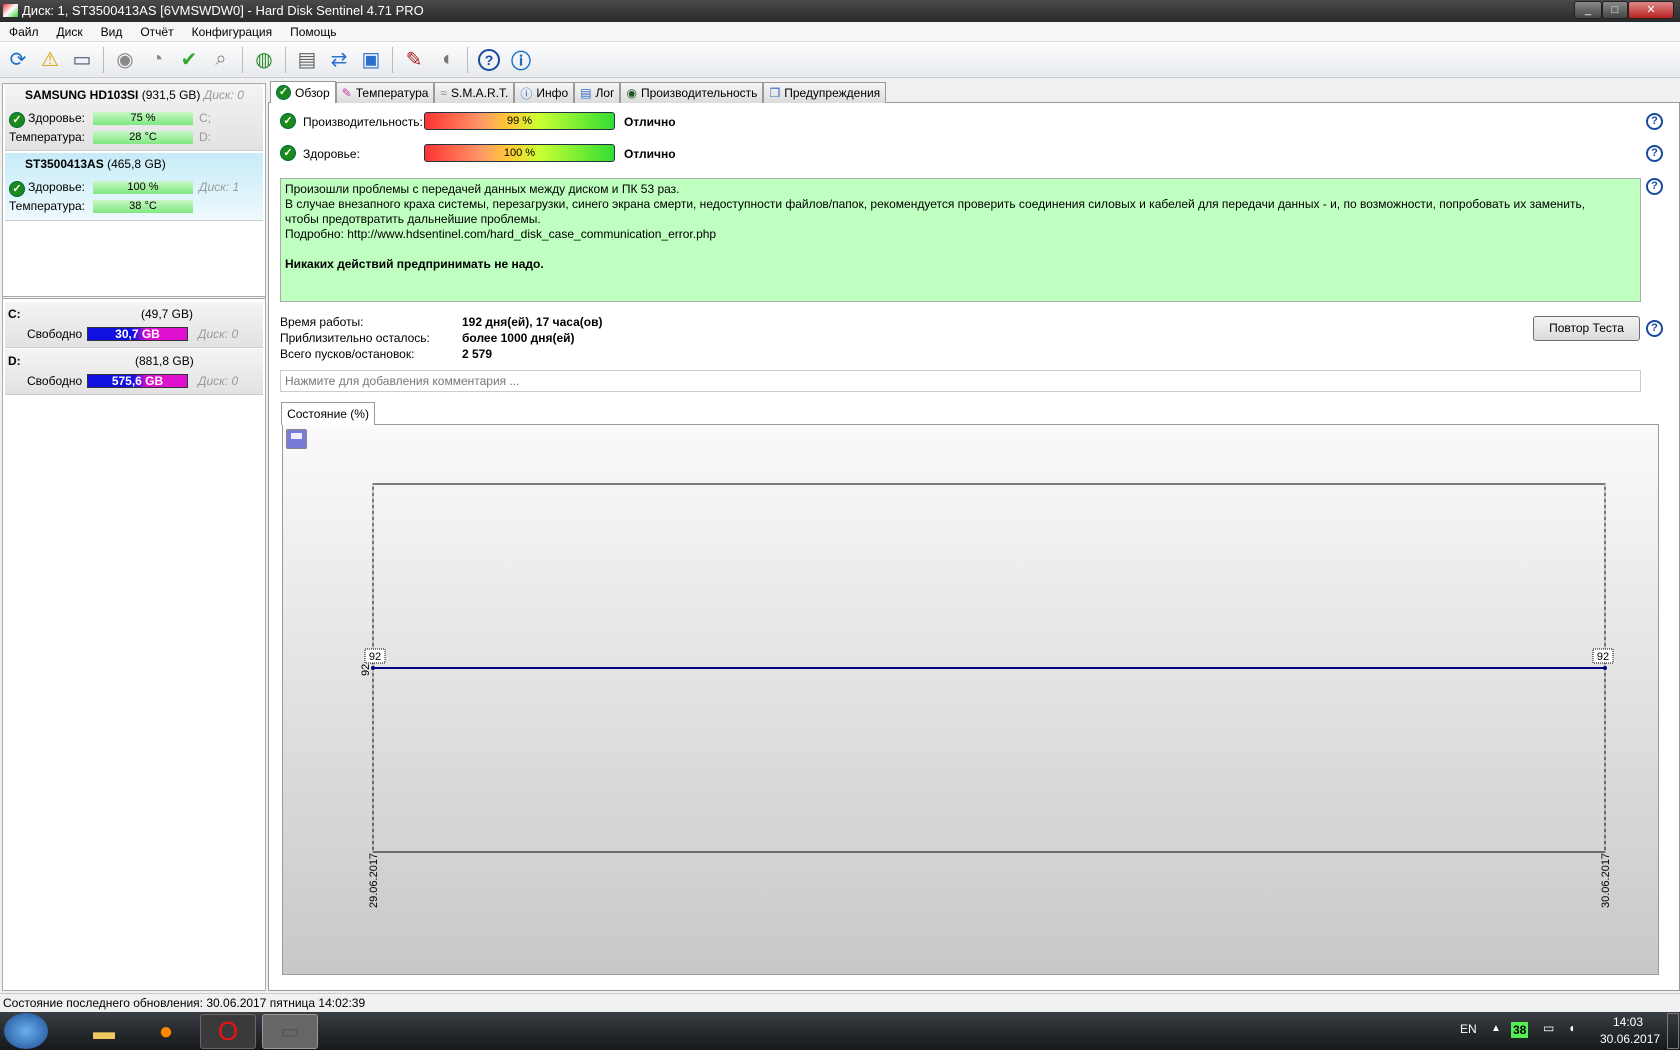 The image size is (1680, 1050). Describe the element at coordinates (1606, 880) in the screenshot. I see `x-tick-label: 30.06.2017` at that location.